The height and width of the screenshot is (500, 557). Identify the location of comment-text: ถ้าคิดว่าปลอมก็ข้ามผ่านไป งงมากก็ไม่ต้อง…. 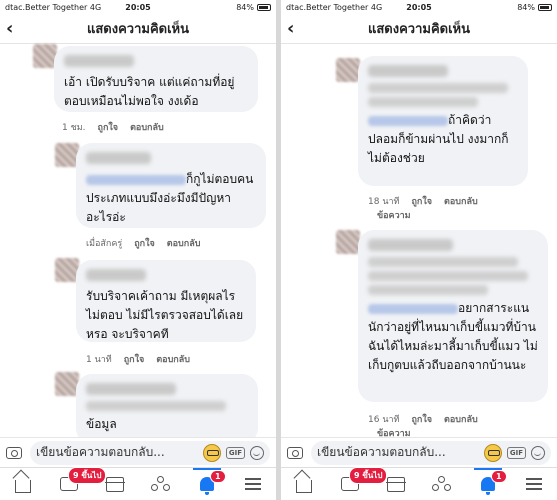
(438, 139).